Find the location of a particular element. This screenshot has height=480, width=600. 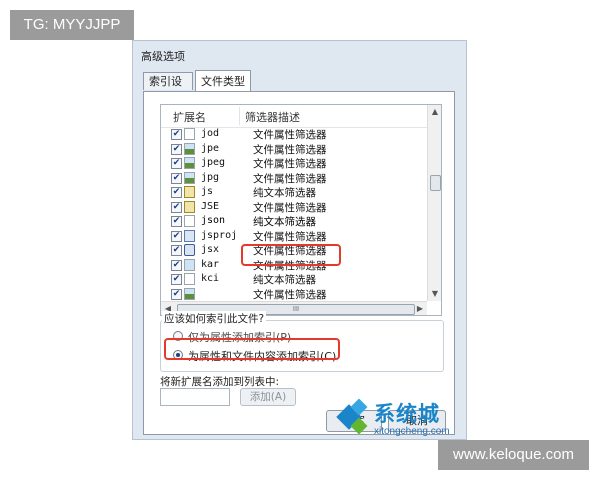

list-item: ✔ JSE 文件属性筛选器 is located at coordinates (294, 207).